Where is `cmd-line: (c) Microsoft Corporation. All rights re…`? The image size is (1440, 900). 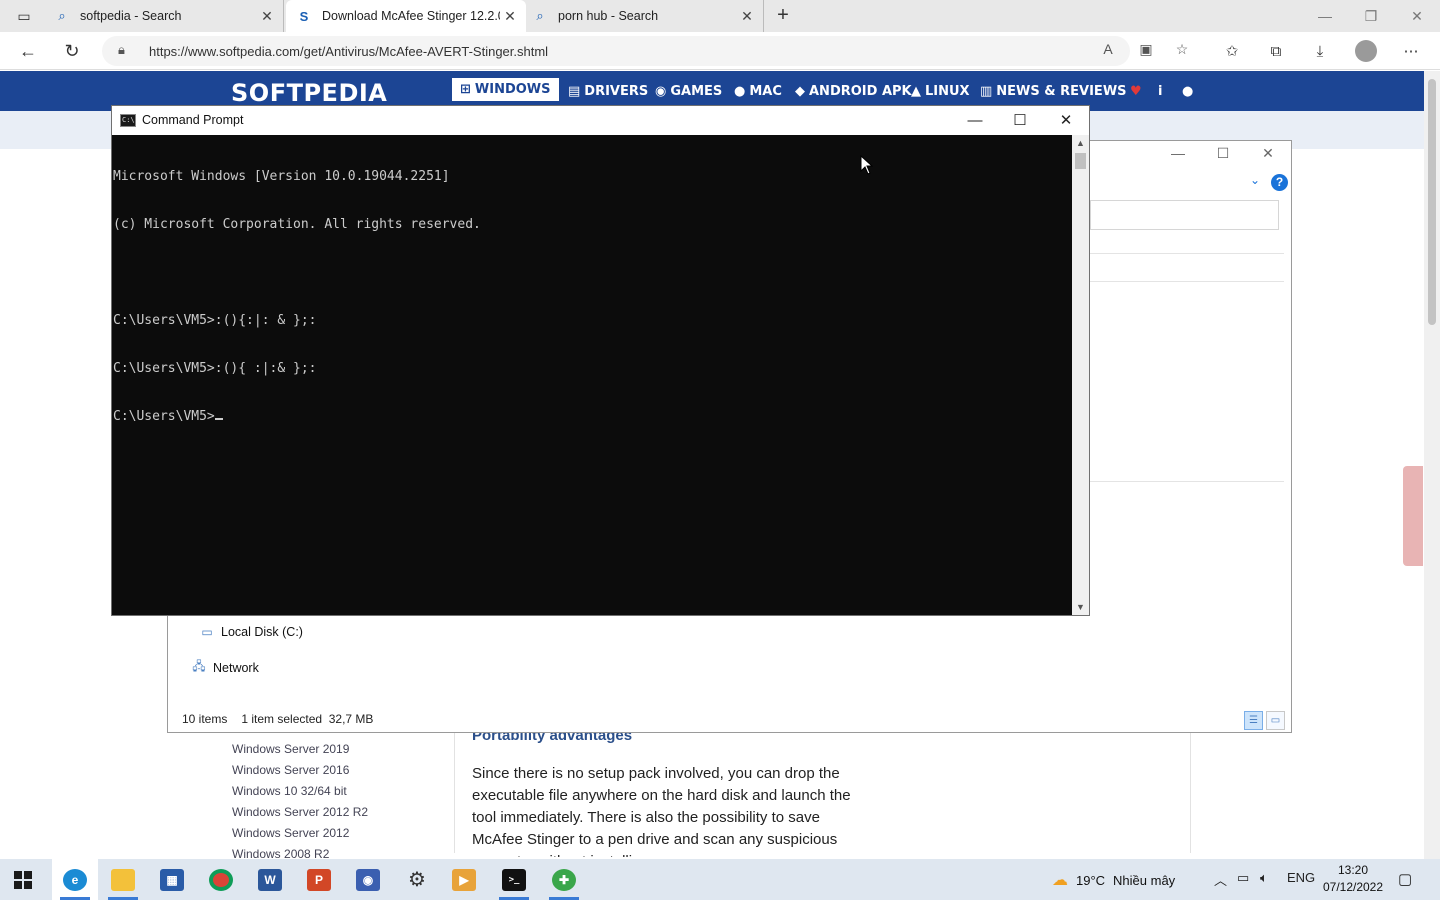 cmd-line: (c) Microsoft Corporation. All rights re… is located at coordinates (297, 224).